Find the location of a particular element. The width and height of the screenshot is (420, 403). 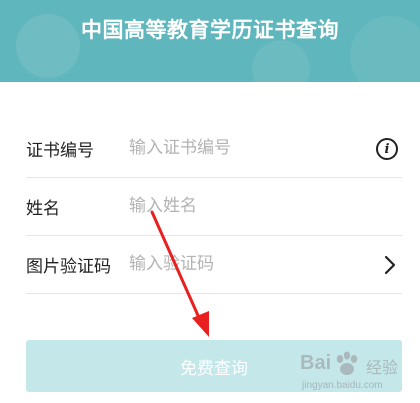

name-input is located at coordinates (249, 206).